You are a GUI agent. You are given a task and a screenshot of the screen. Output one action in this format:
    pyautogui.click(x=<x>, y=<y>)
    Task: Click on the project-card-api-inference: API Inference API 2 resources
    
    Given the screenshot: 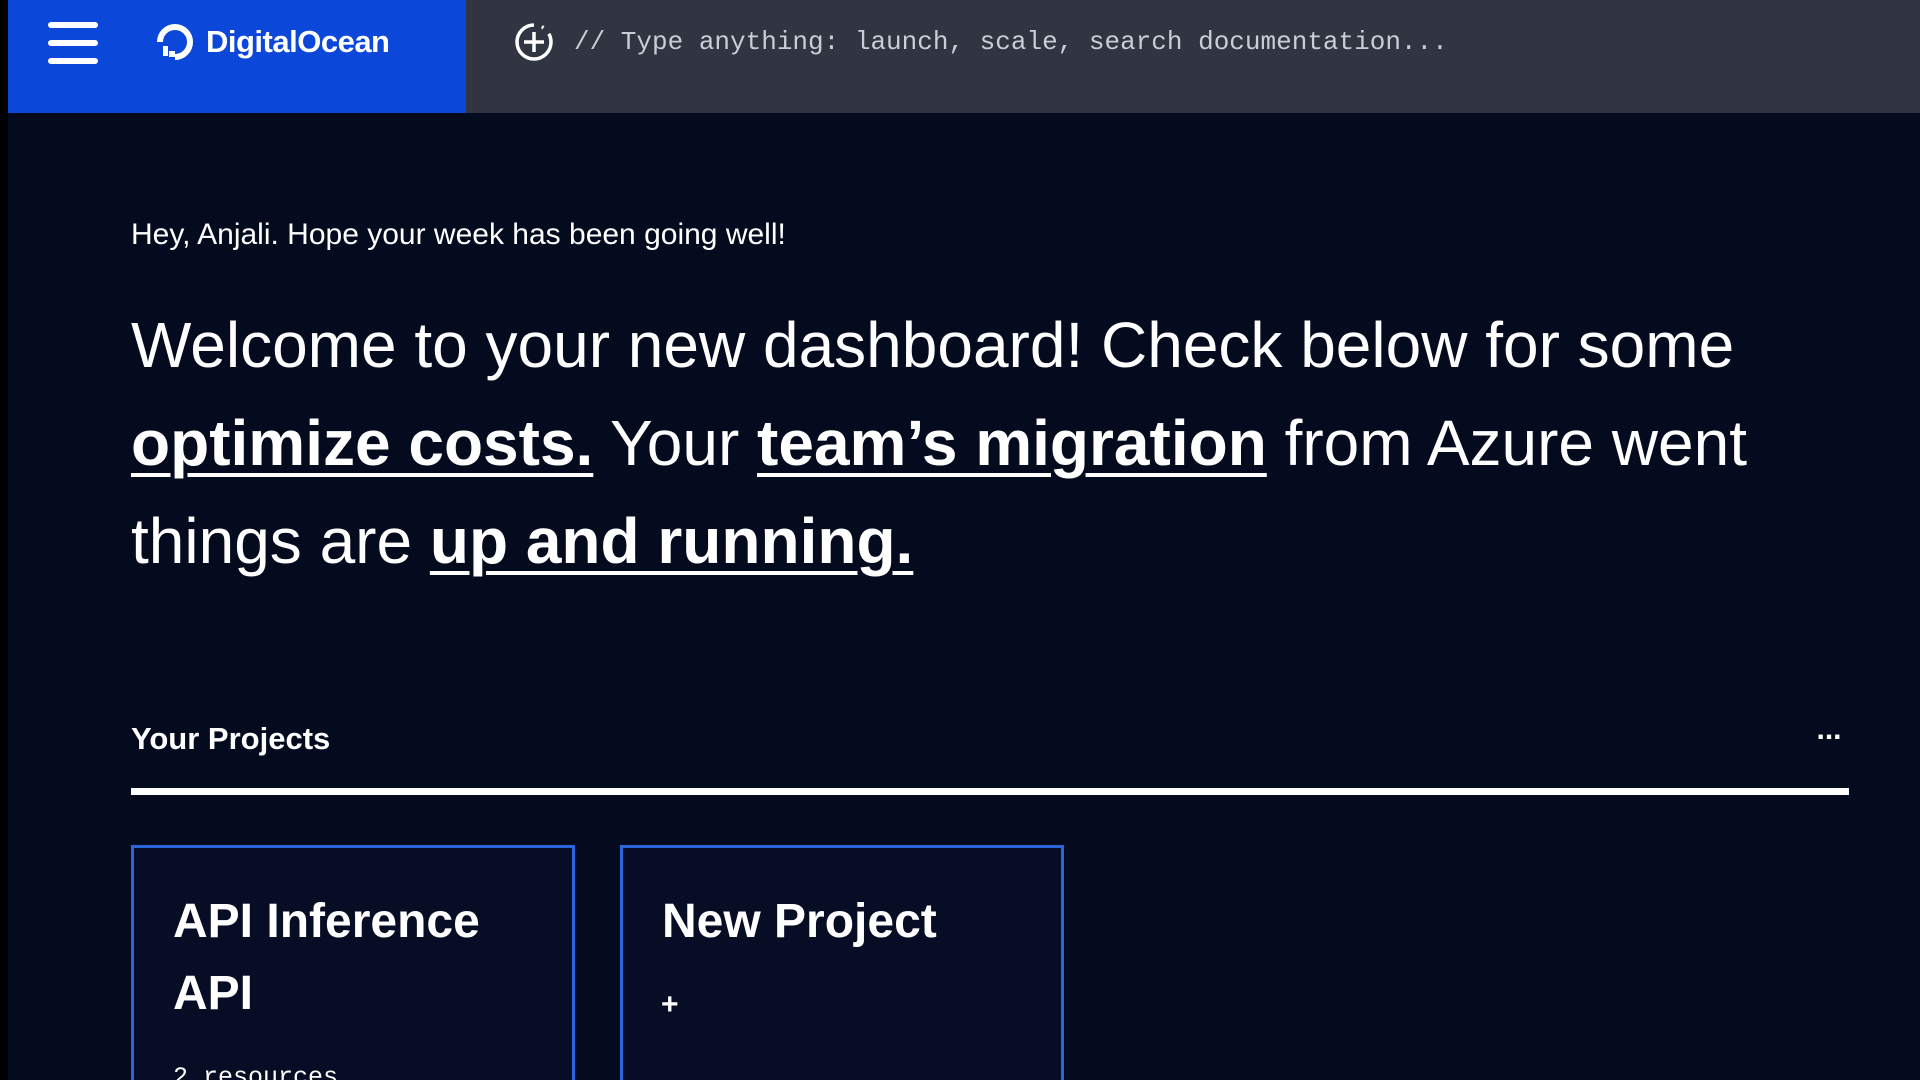 What is the action you would take?
    pyautogui.click(x=353, y=962)
    